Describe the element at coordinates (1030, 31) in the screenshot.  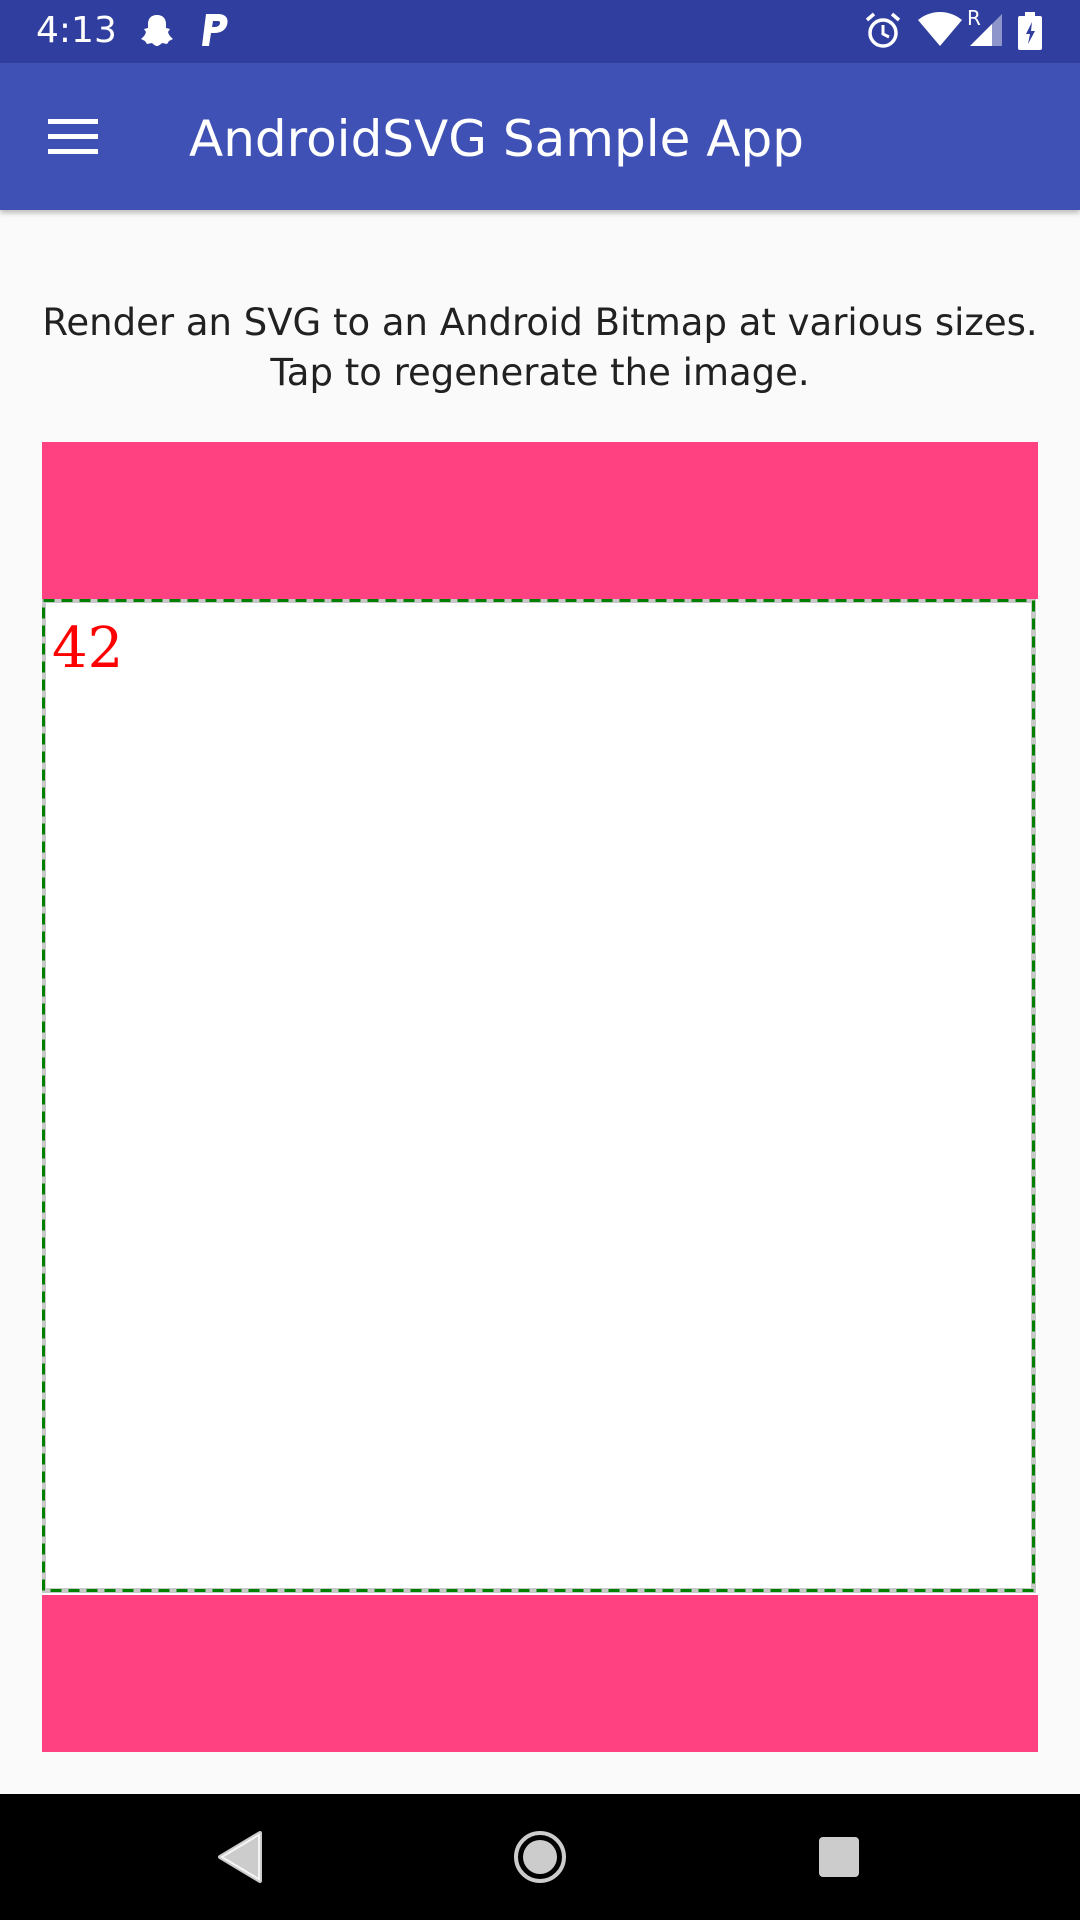
I see `battery-icon` at that location.